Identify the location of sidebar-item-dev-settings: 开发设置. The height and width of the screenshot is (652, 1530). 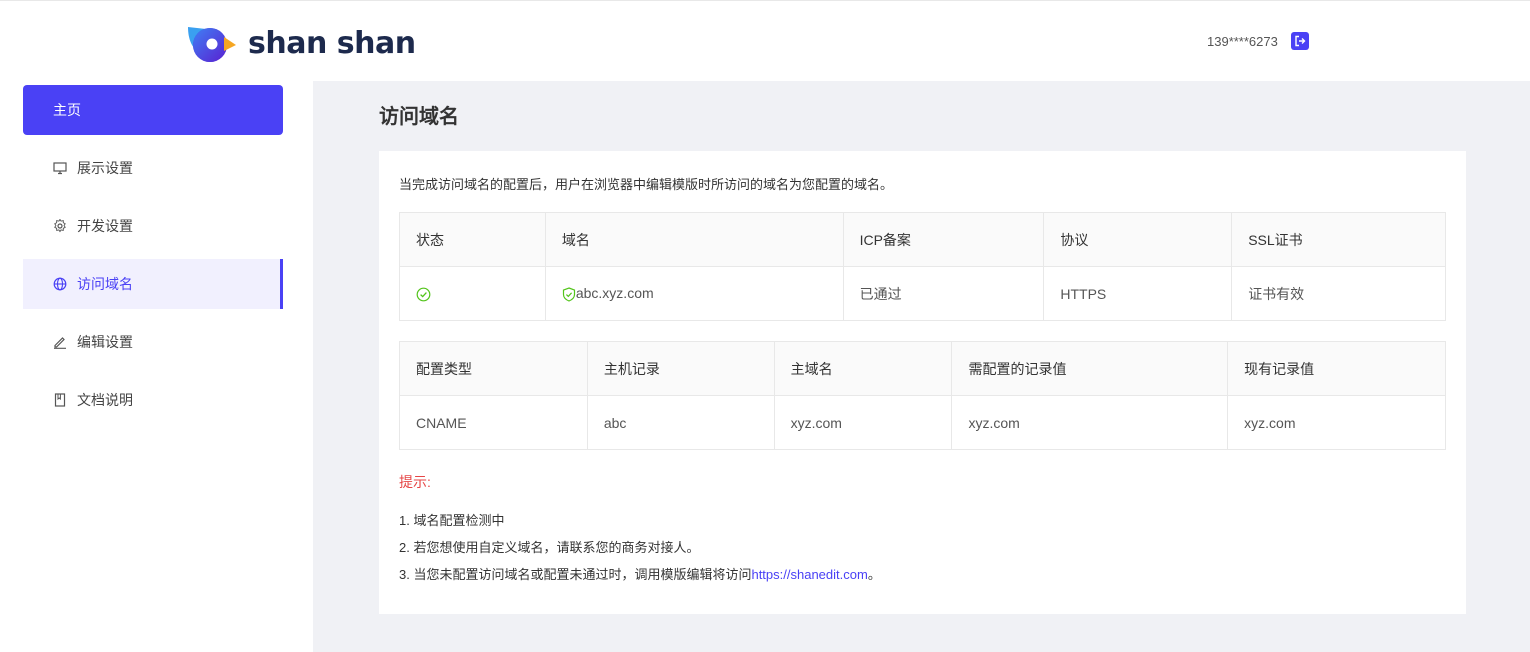
(153, 226).